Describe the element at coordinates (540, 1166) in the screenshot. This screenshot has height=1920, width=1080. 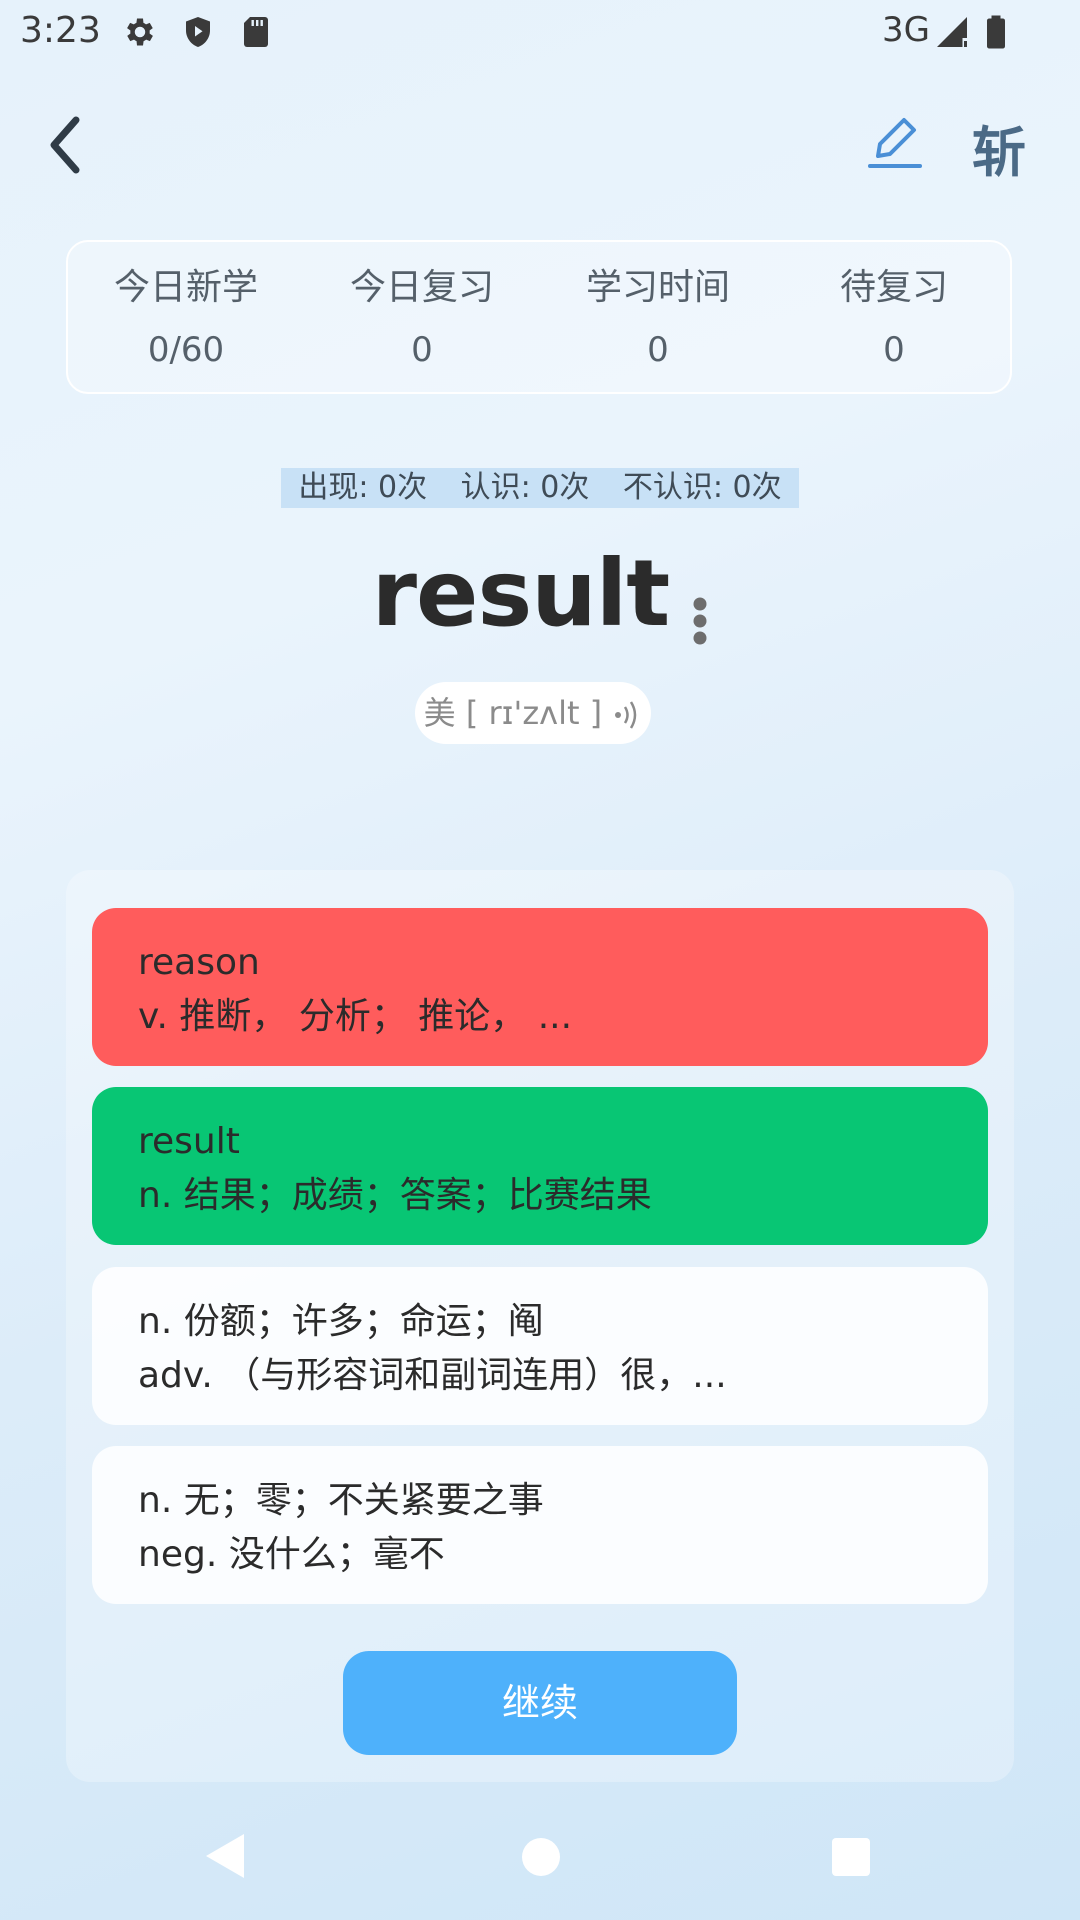
I see `option-2-correct: result n. 结果；成绩；答案；比赛结果` at that location.